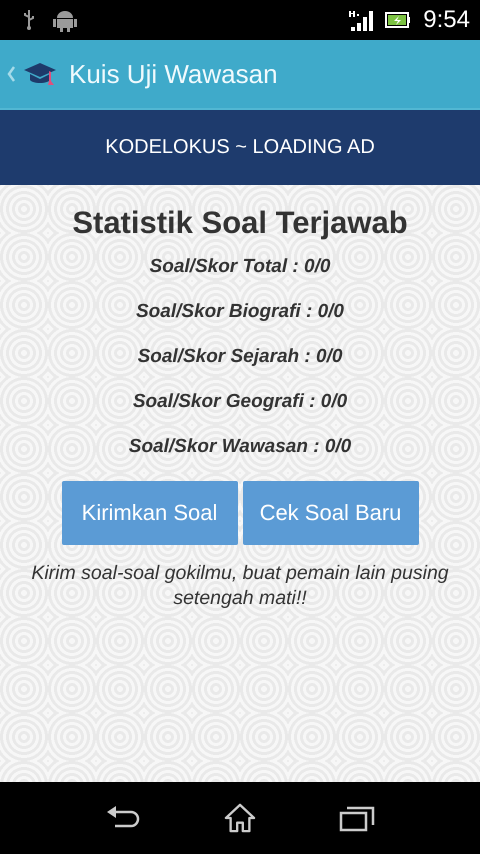 This screenshot has width=480, height=854. Describe the element at coordinates (240, 402) in the screenshot. I see `stat-line: Soal/Skor Geografi : 0/0` at that location.